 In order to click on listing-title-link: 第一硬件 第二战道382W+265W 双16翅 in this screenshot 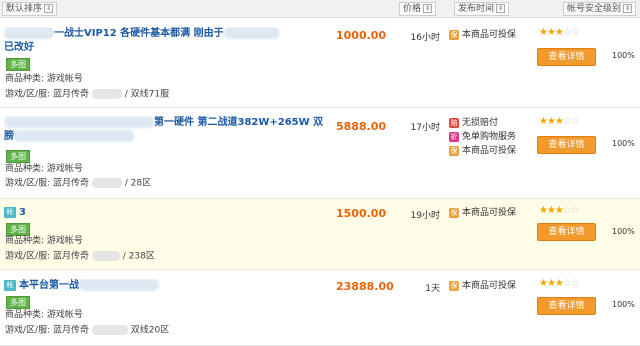, I will do `click(164, 123)`.